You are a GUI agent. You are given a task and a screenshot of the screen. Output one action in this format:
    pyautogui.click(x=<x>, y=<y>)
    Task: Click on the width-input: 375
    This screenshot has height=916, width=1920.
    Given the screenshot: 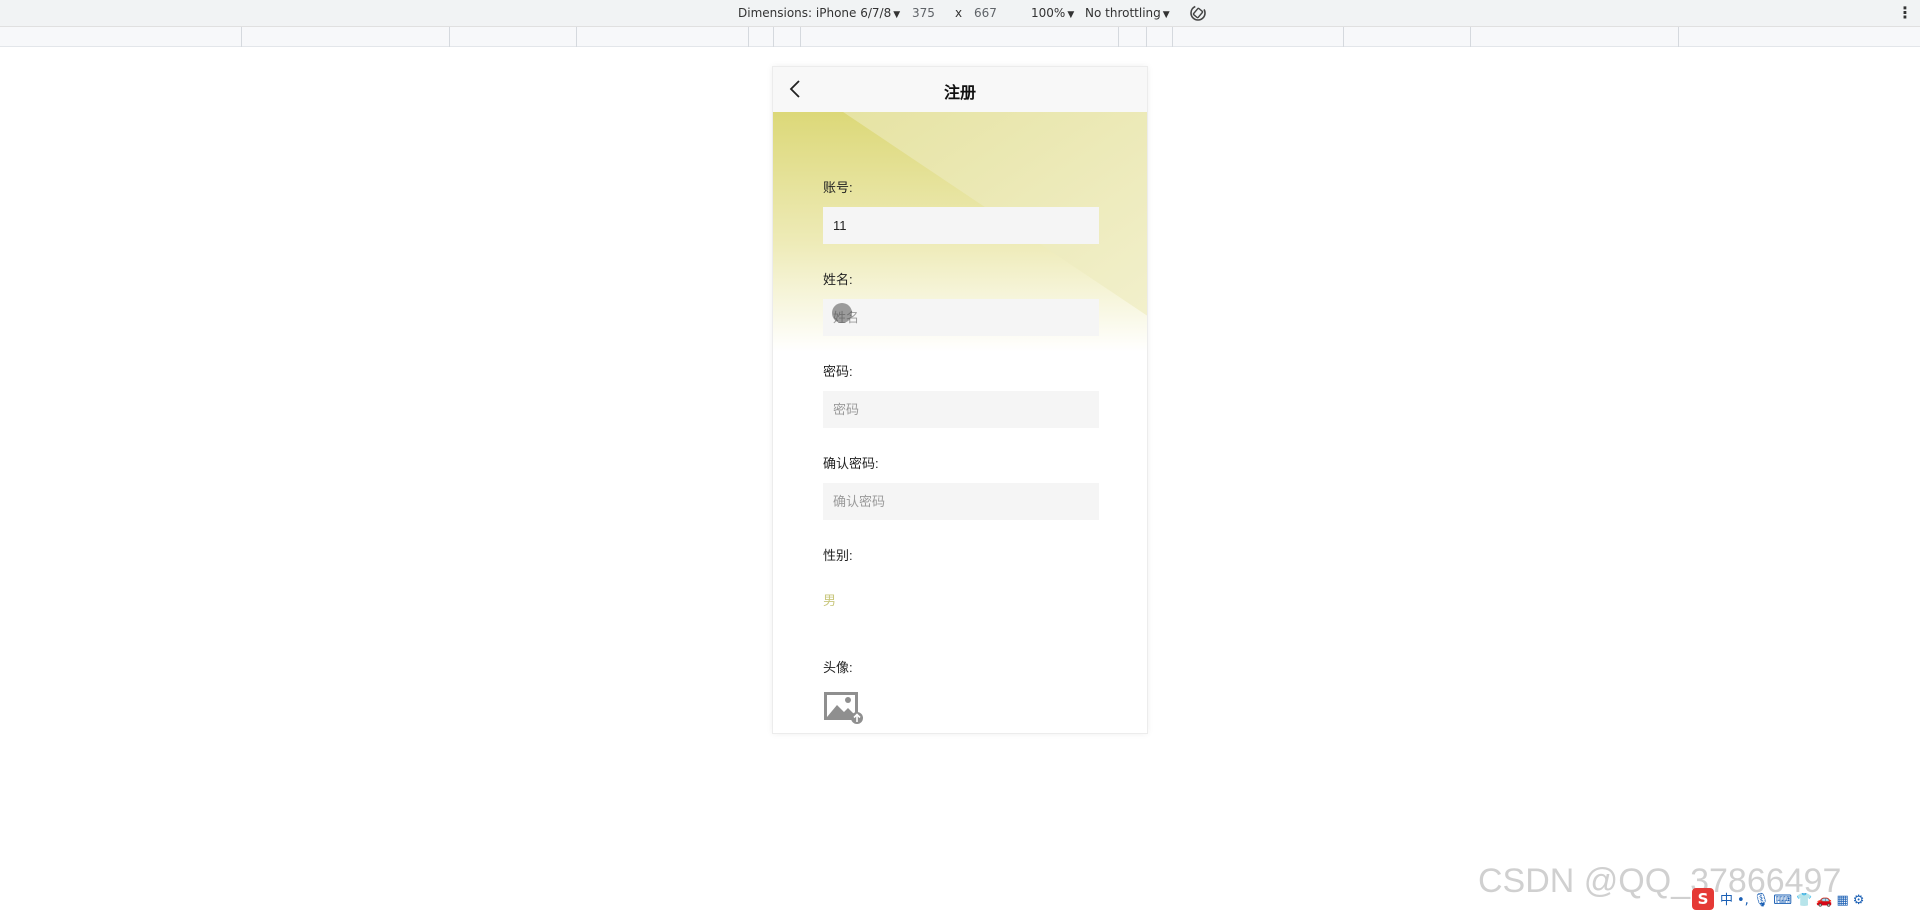 What is the action you would take?
    pyautogui.click(x=923, y=13)
    